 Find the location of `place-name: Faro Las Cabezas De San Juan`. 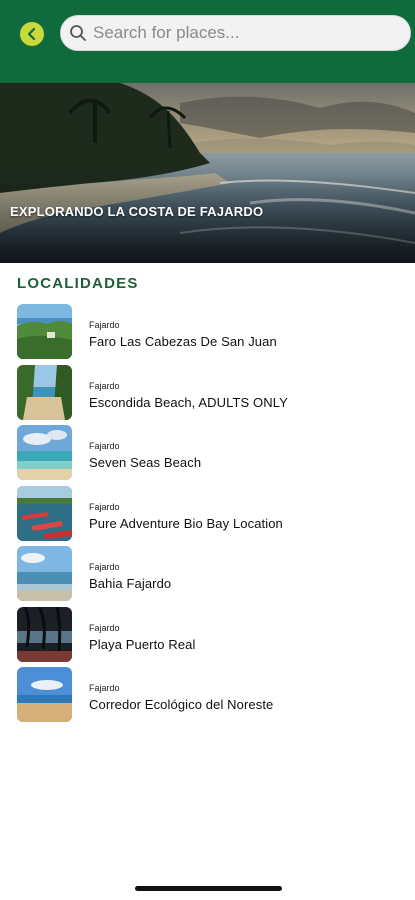

place-name: Faro Las Cabezas De San Juan is located at coordinates (183, 341).